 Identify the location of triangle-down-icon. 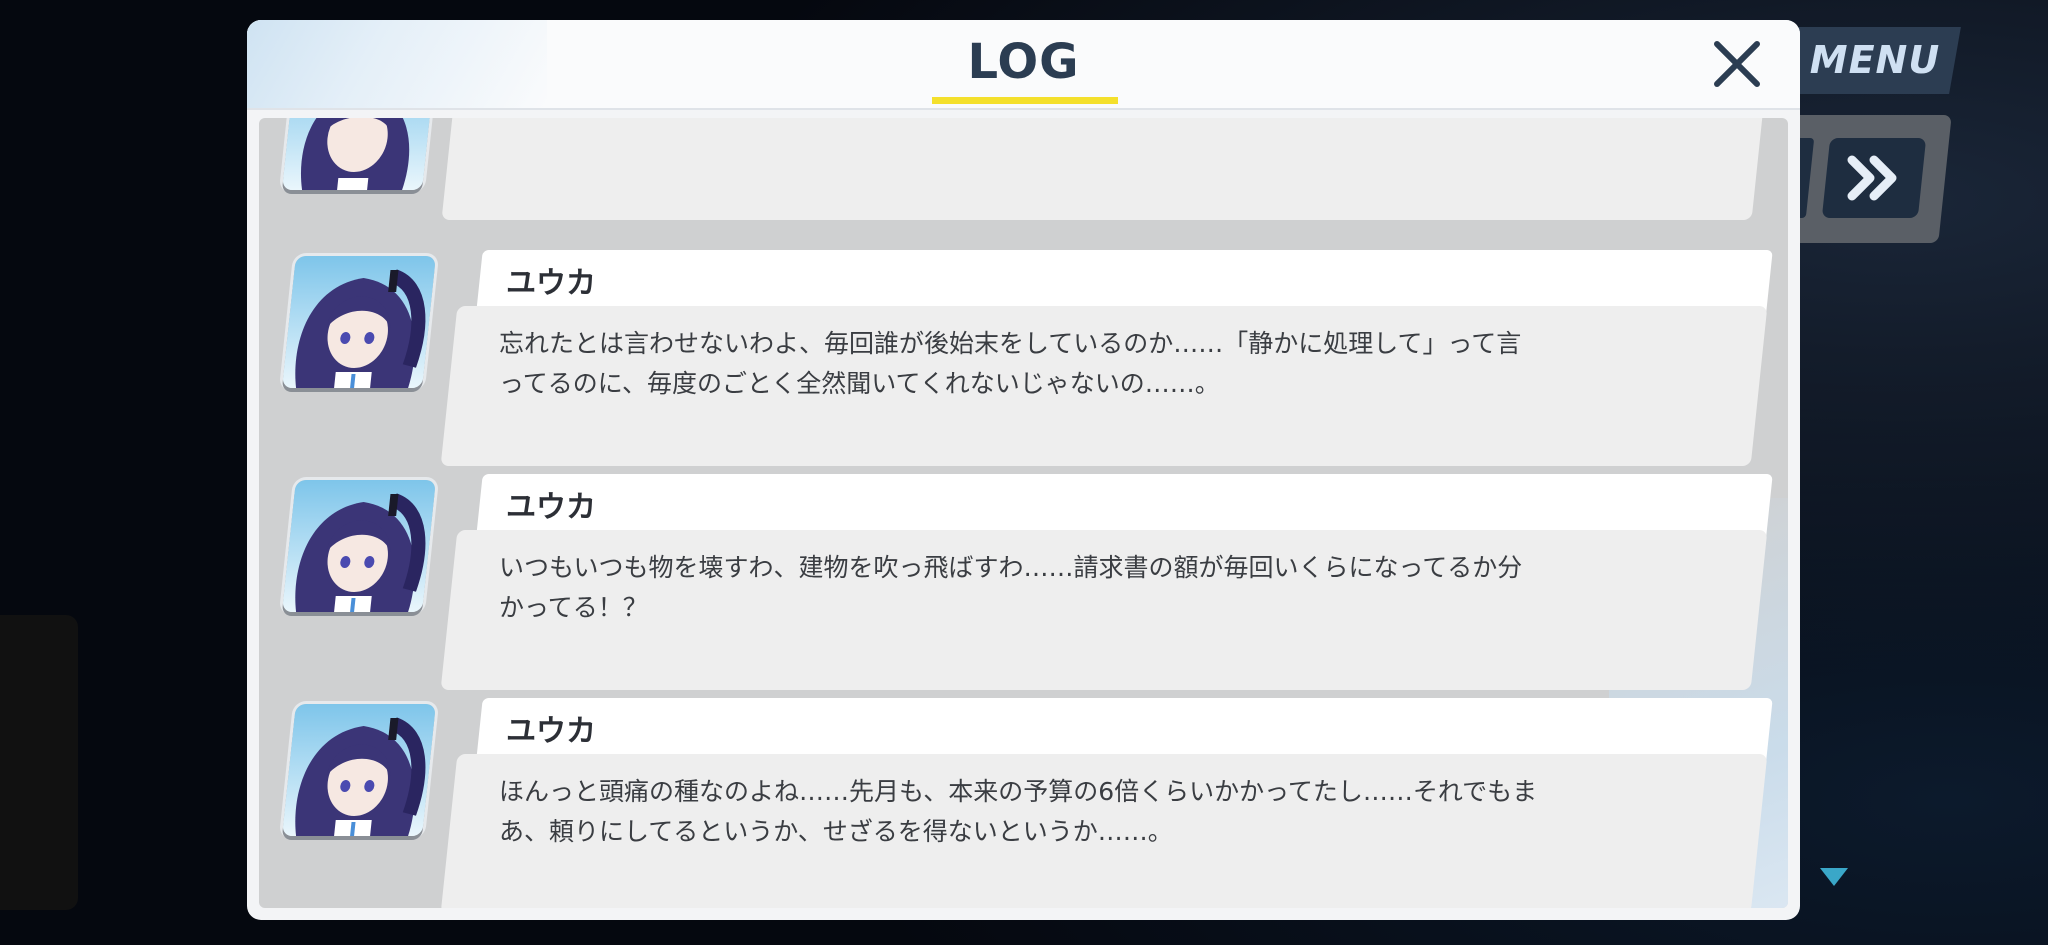
(1834, 877).